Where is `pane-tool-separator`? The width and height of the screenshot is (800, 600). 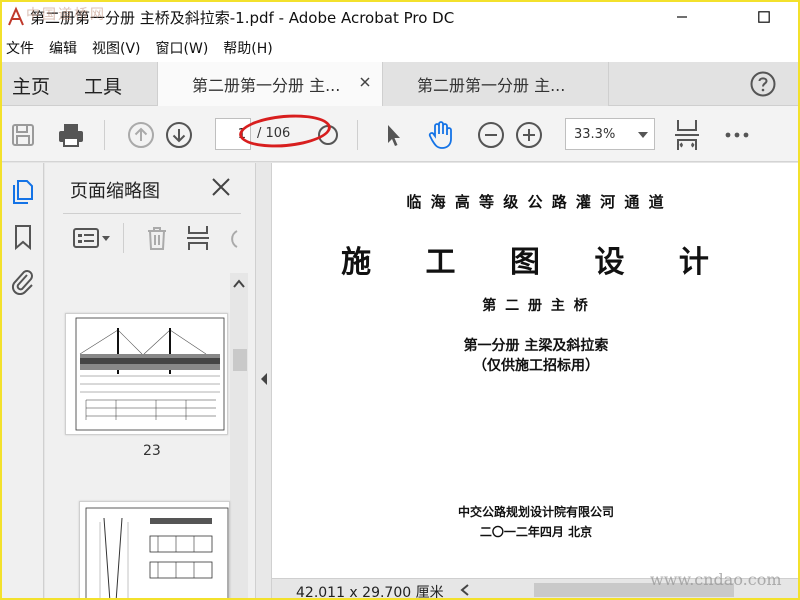
pane-tool-separator is located at coordinates (123, 238).